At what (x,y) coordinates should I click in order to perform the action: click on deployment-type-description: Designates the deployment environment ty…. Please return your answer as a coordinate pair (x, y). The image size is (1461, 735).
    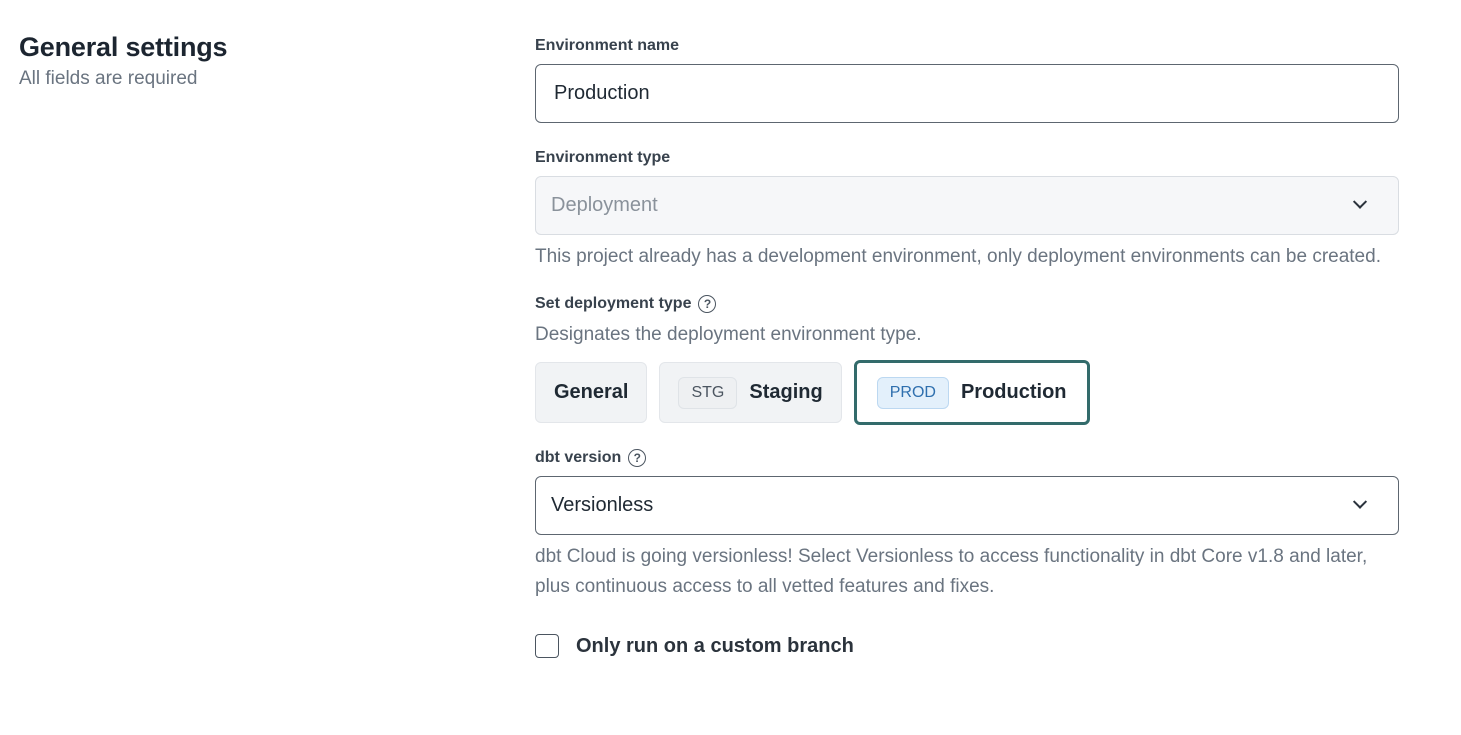
    Looking at the image, I should click on (728, 334).